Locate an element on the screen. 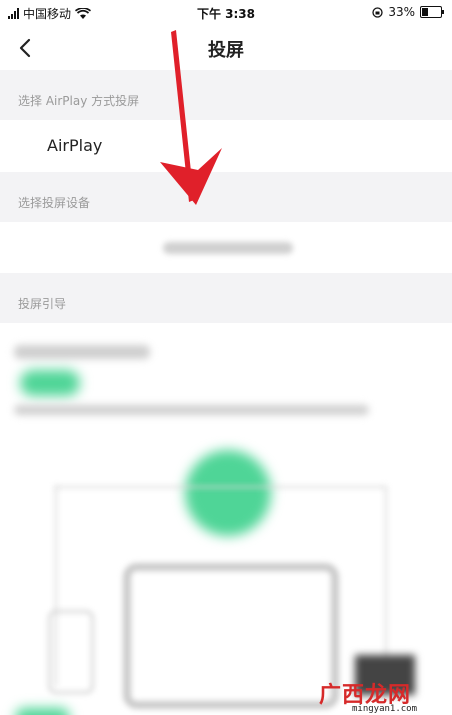 This screenshot has width=452, height=715. red-arrow-annotation is located at coordinates (191, 117).